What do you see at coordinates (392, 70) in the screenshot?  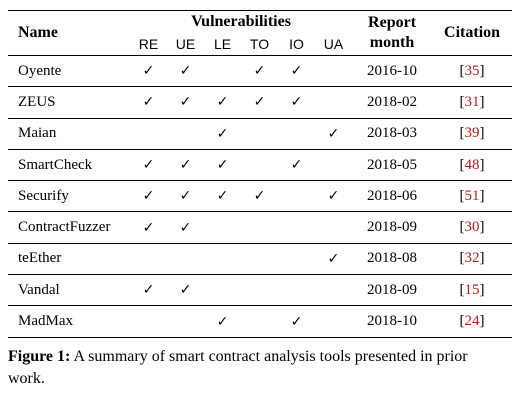 I see `report-month: 2016-10` at bounding box center [392, 70].